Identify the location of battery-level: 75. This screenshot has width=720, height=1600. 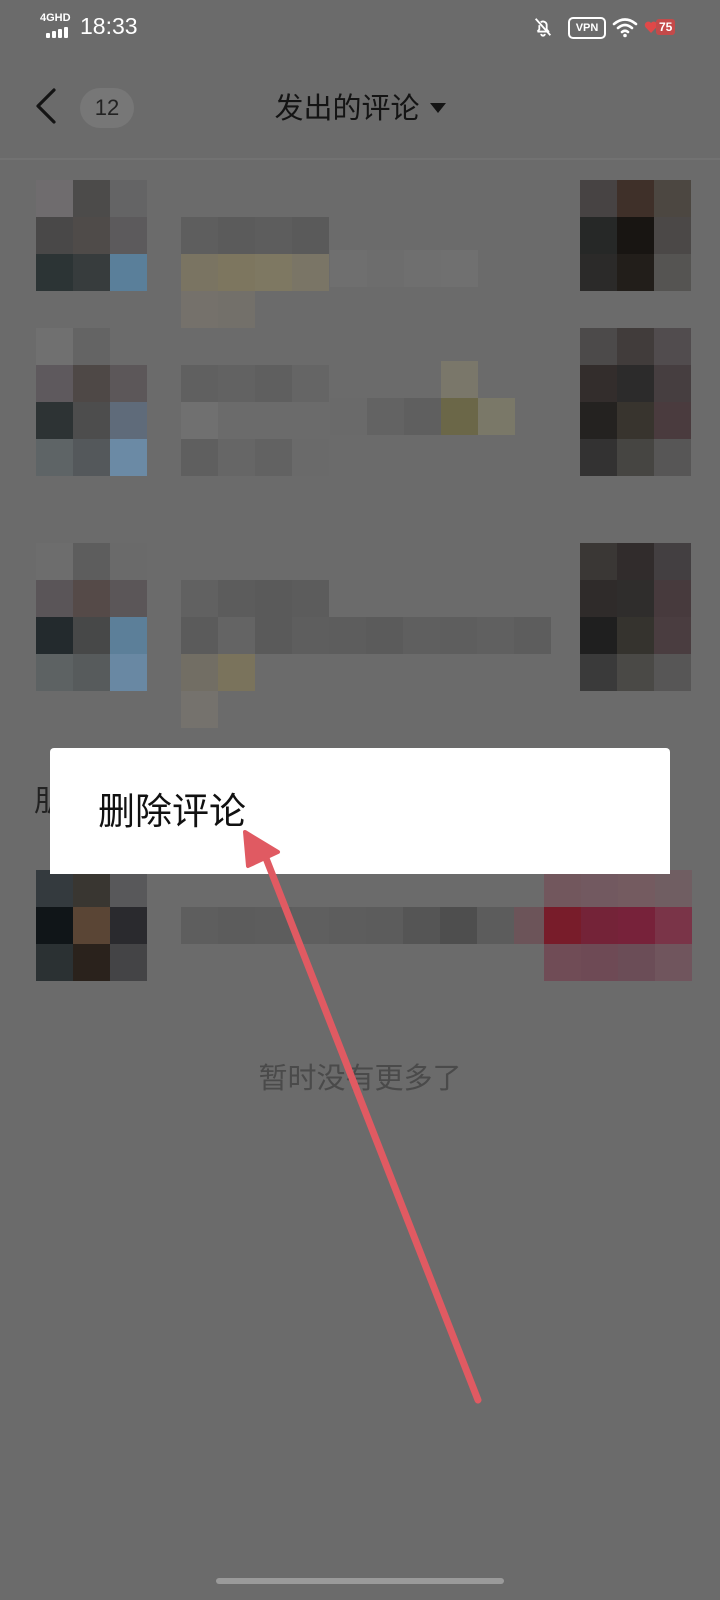
(666, 27).